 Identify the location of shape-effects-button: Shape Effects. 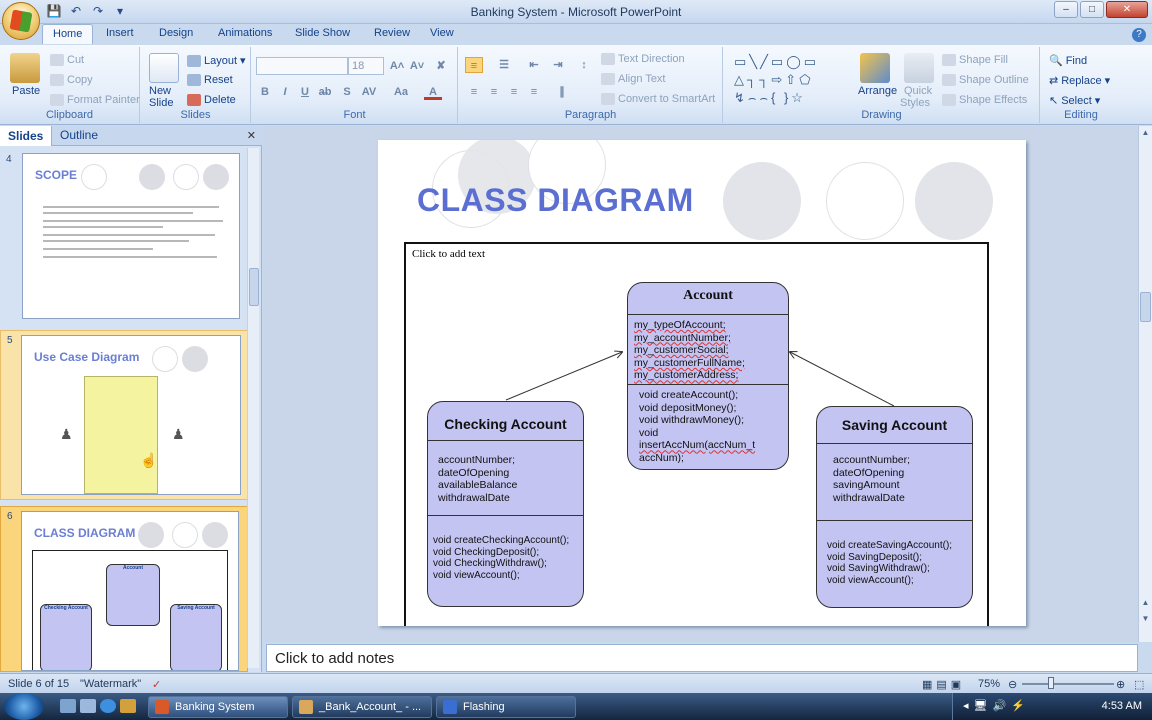
(984, 100).